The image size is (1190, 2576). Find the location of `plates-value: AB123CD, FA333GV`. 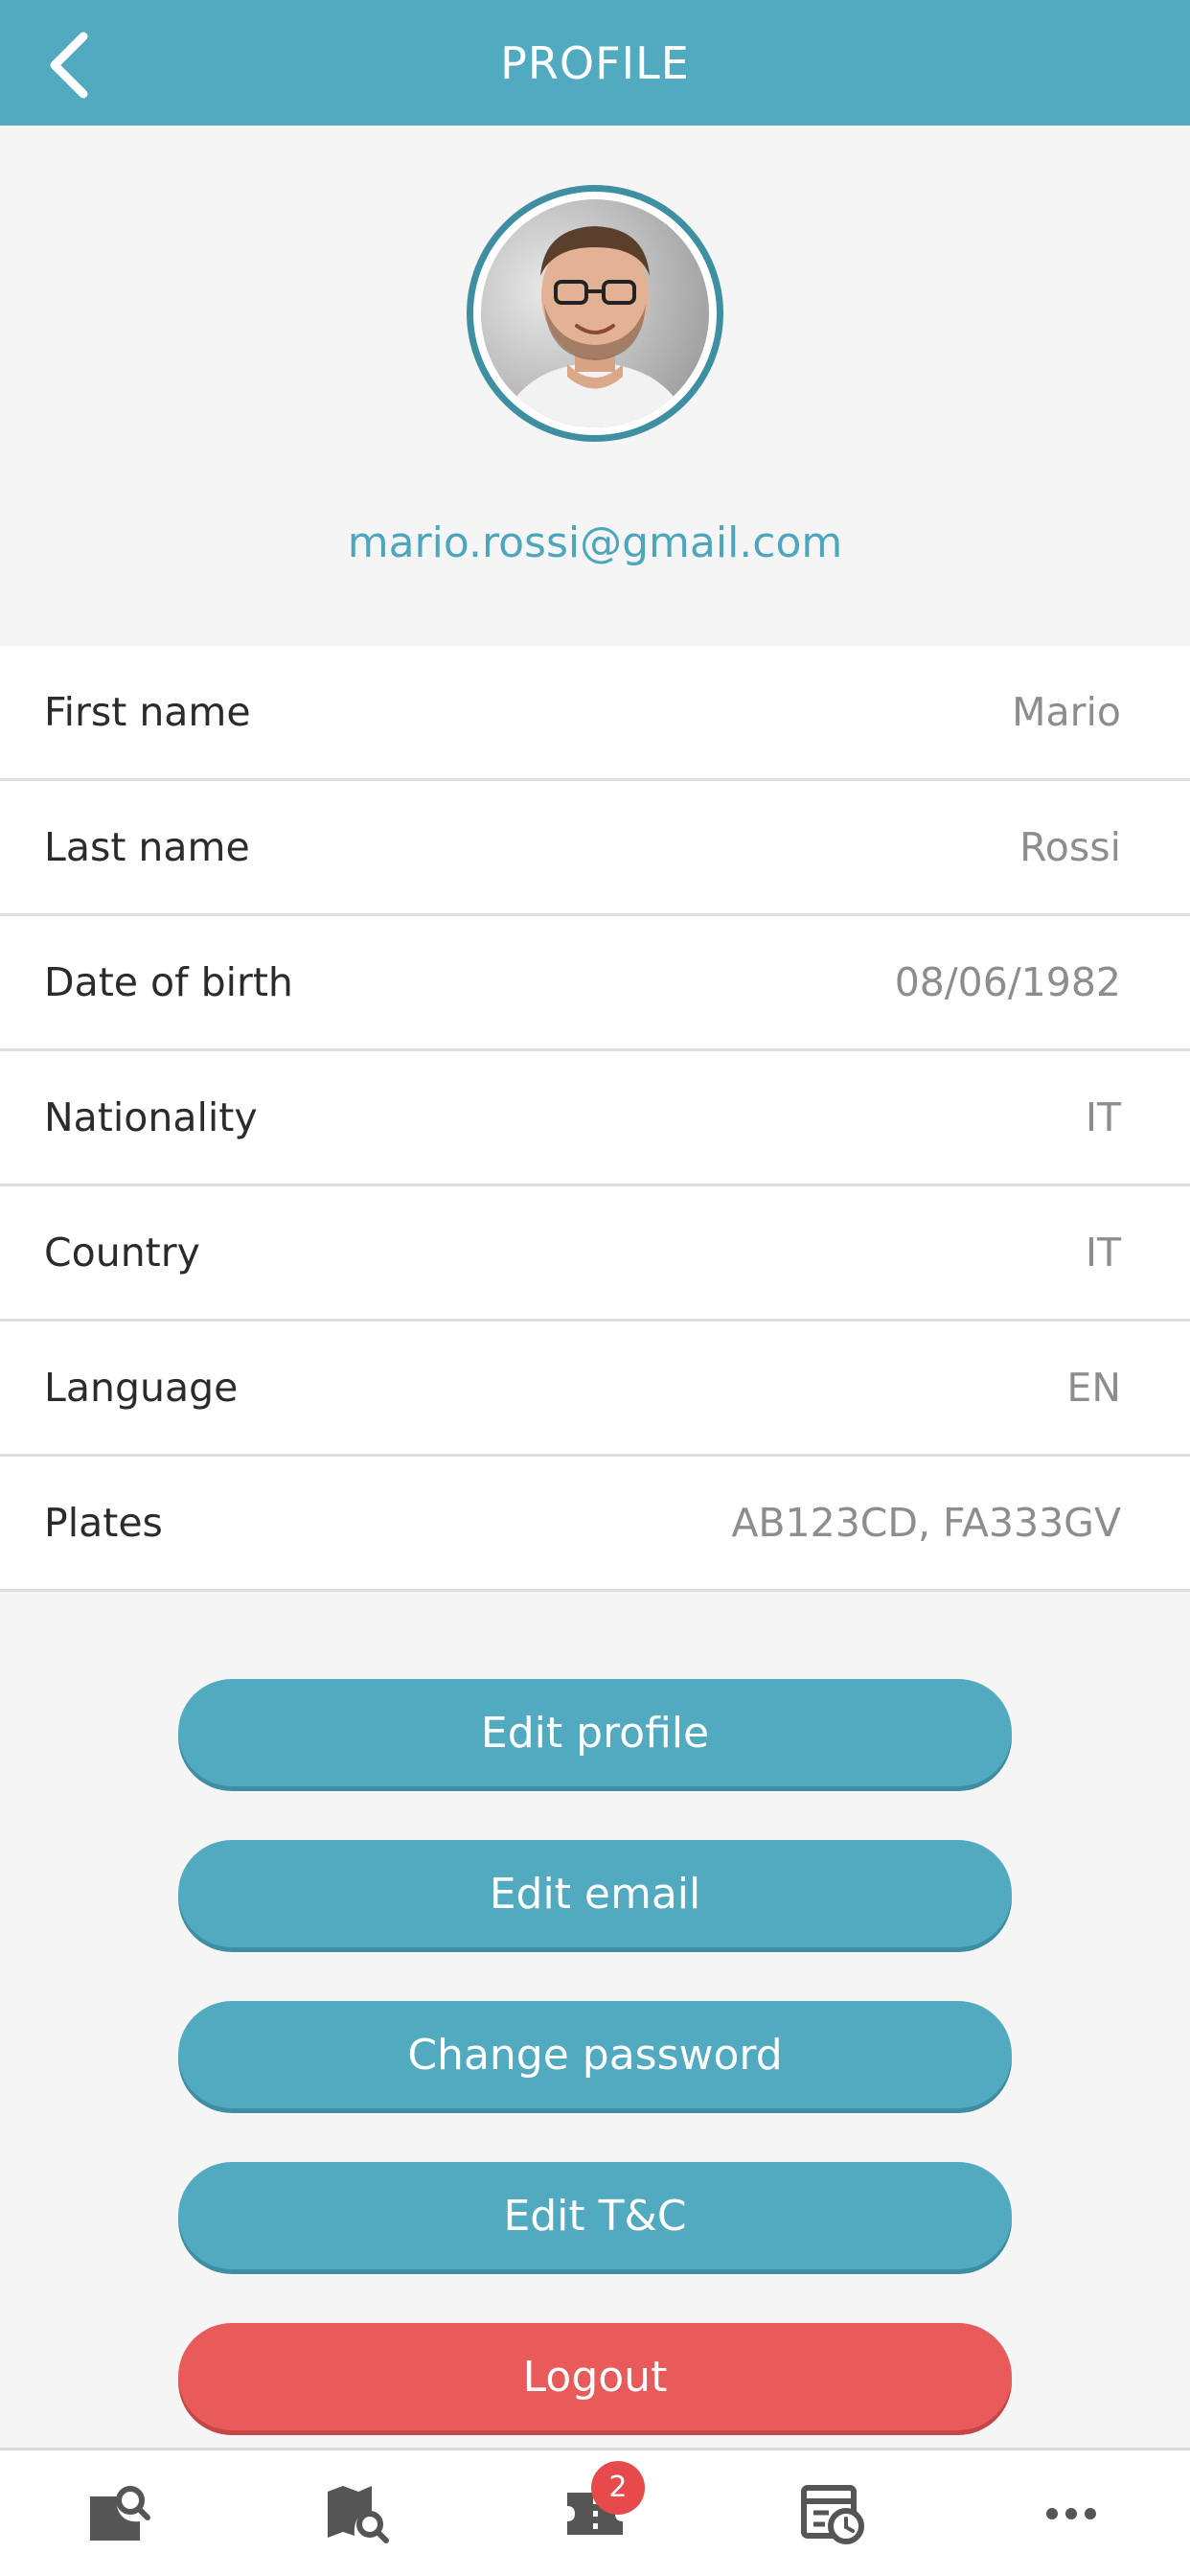

plates-value: AB123CD, FA333GV is located at coordinates (926, 1523).